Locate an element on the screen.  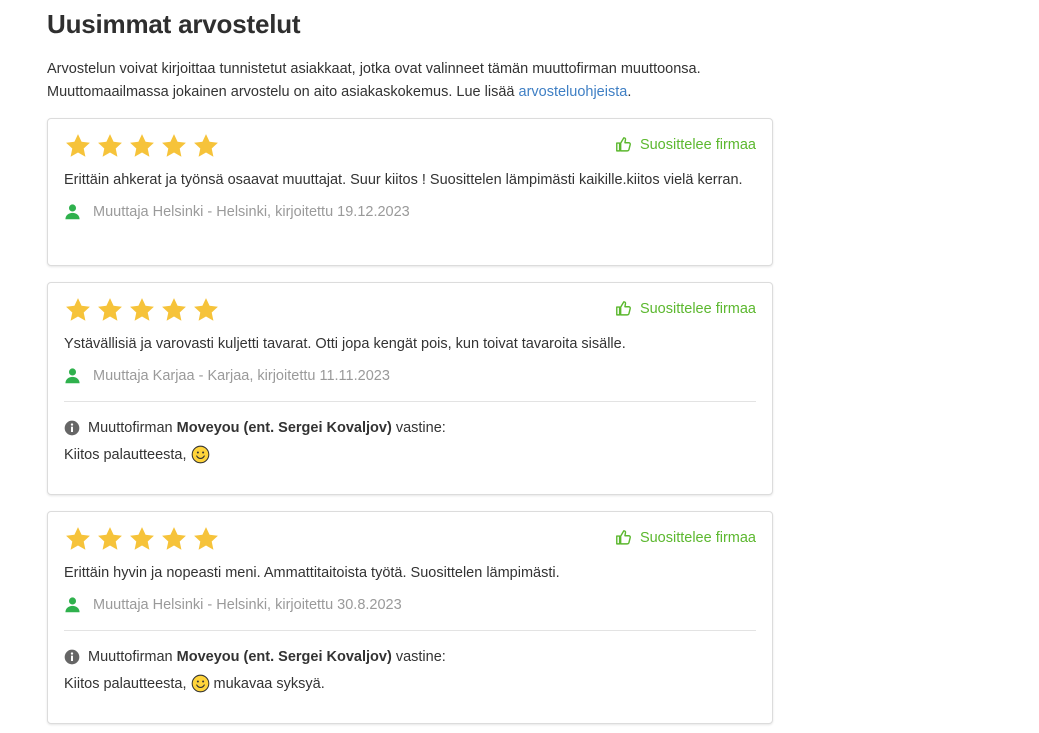
review-guidelines-link: arvosteluohjeista is located at coordinates (573, 92).